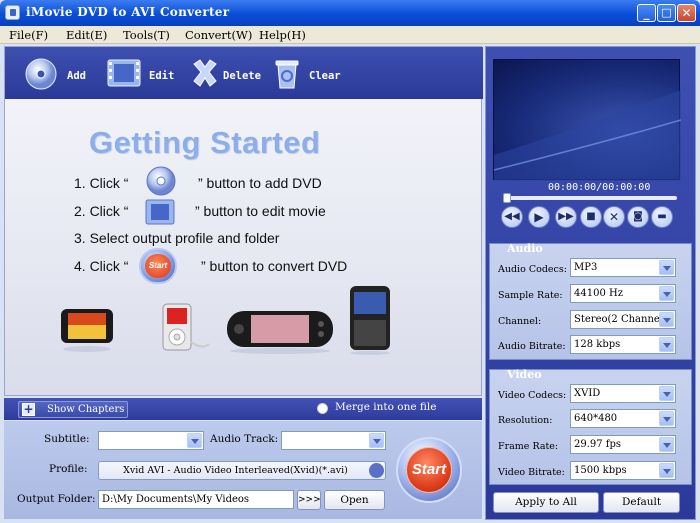  What do you see at coordinates (333, 440) in the screenshot?
I see `audio-track-select` at bounding box center [333, 440].